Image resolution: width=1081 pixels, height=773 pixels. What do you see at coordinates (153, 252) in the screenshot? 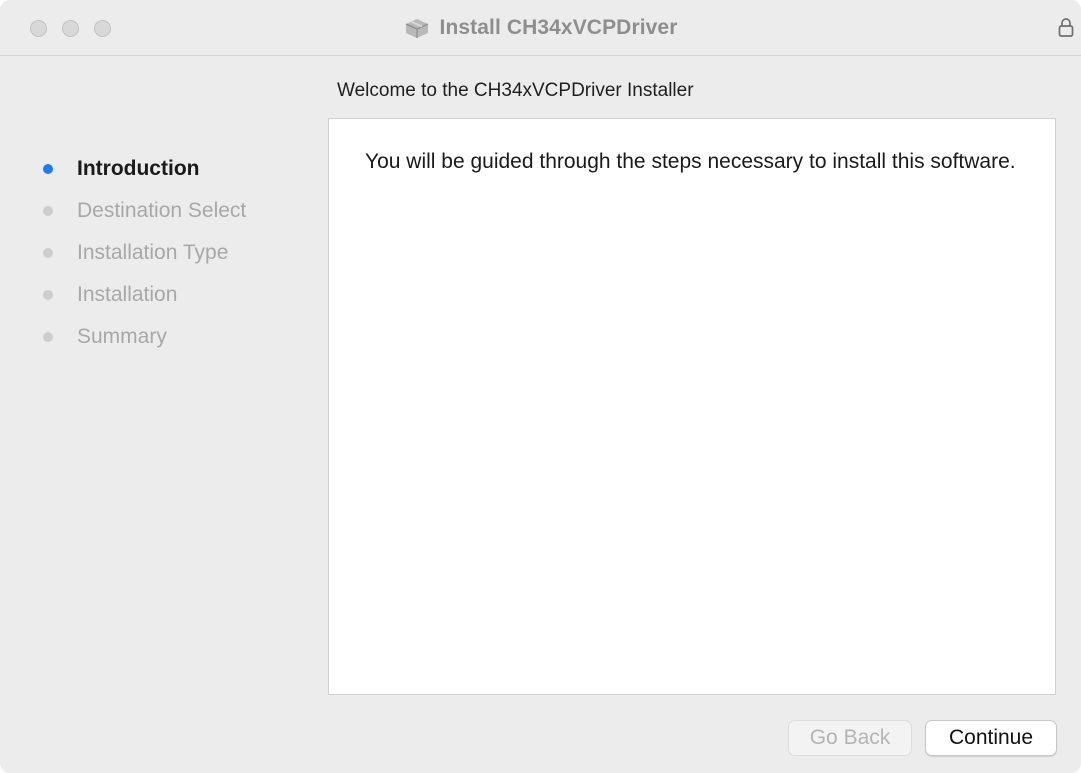
I see `step-label: Installation Type` at bounding box center [153, 252].